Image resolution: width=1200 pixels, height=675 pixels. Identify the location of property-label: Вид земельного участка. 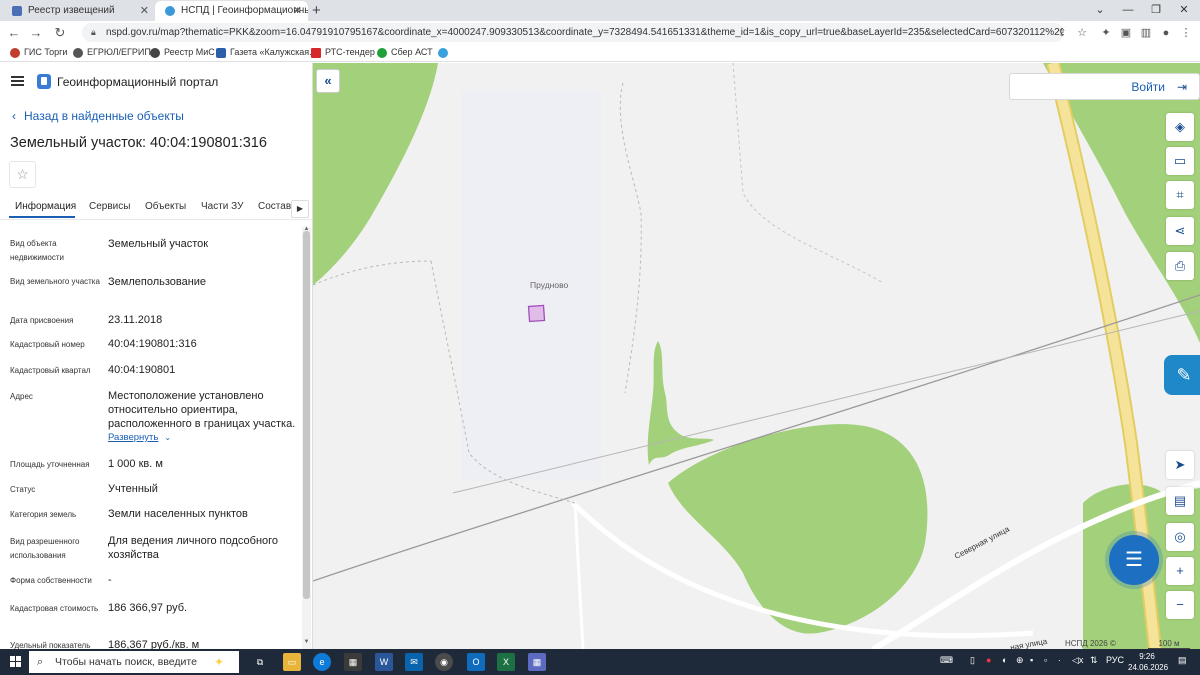
(55, 281).